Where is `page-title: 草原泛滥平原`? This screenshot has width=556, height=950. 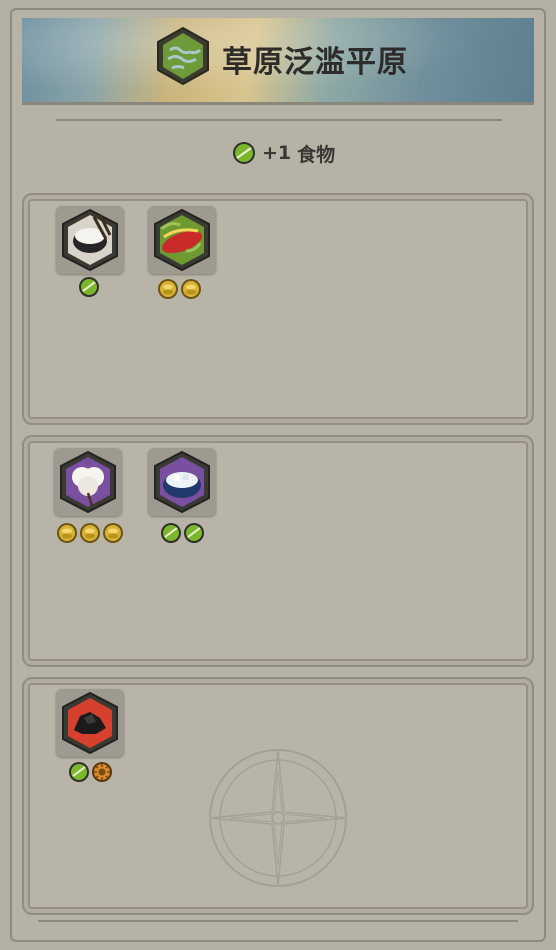 page-title: 草原泛滥平原 is located at coordinates (315, 62).